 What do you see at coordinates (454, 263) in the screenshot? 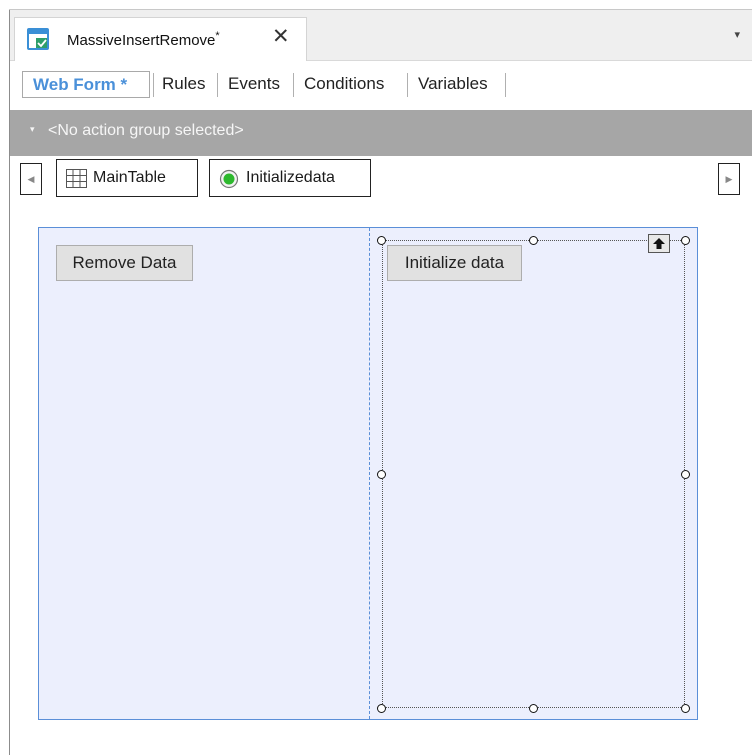
I see `initialize-data-button: Initialize data` at bounding box center [454, 263].